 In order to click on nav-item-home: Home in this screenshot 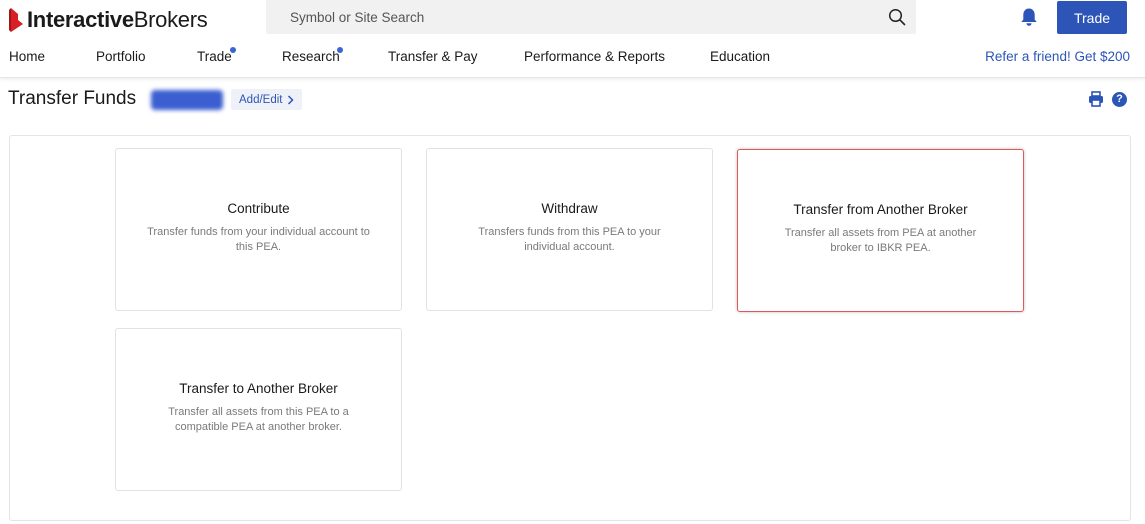, I will do `click(27, 56)`.